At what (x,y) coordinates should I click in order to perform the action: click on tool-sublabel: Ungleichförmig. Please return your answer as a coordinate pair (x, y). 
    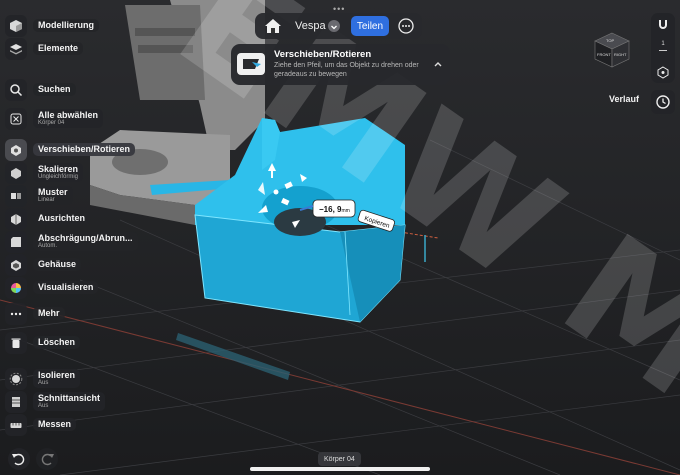
    Looking at the image, I should click on (58, 177).